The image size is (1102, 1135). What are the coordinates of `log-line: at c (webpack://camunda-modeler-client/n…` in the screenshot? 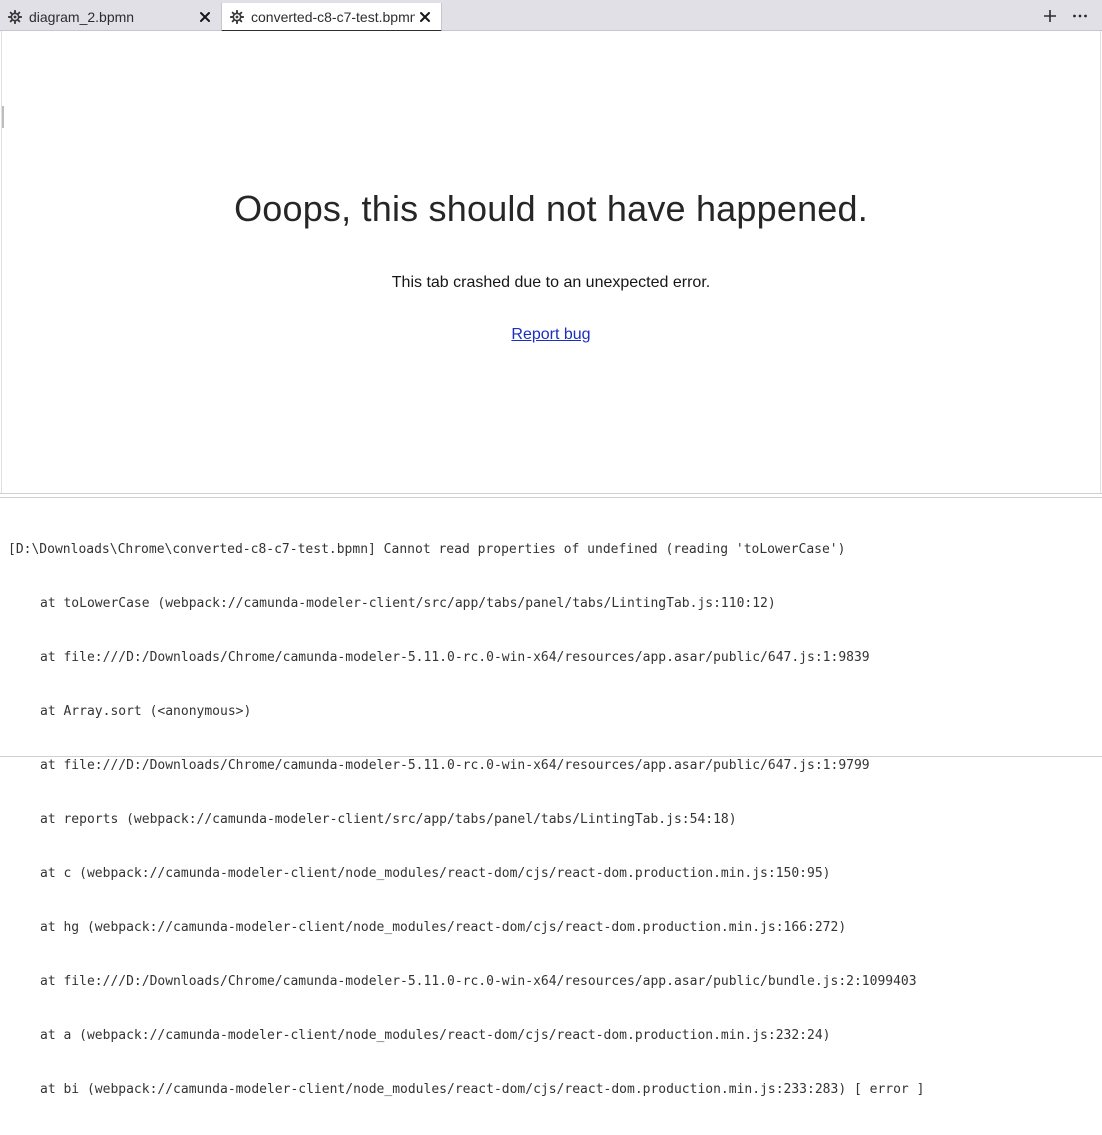 It's located at (435, 873).